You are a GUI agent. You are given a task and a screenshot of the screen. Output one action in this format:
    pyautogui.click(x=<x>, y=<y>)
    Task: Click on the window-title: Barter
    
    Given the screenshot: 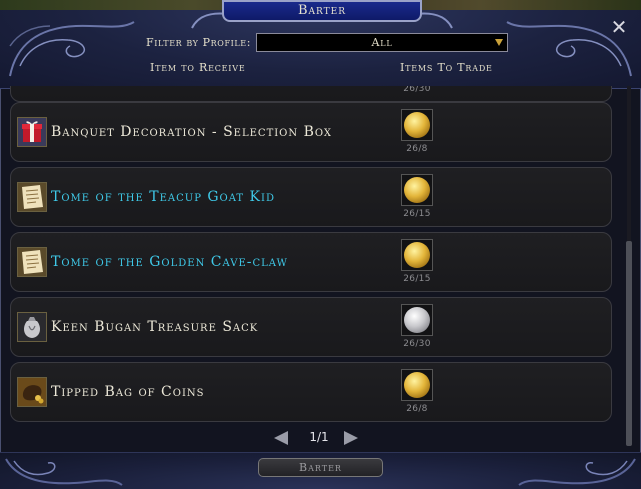 What is the action you would take?
    pyautogui.click(x=322, y=11)
    